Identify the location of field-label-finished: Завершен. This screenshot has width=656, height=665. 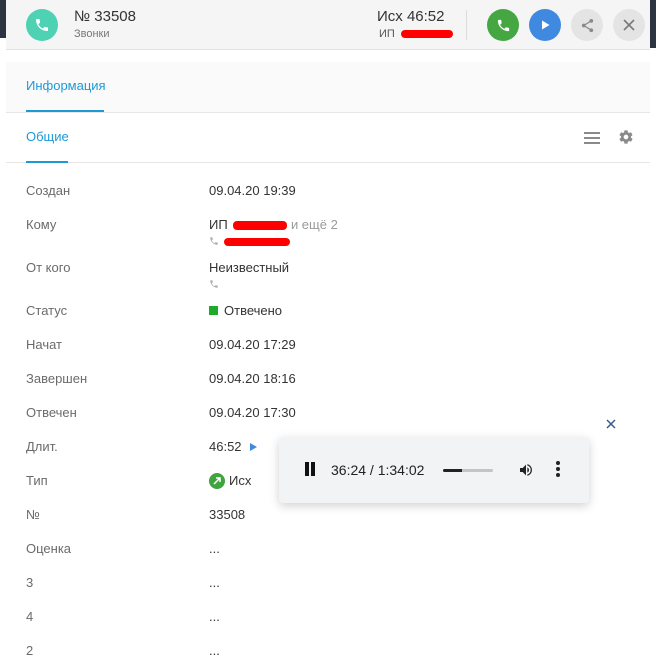
(57, 378).